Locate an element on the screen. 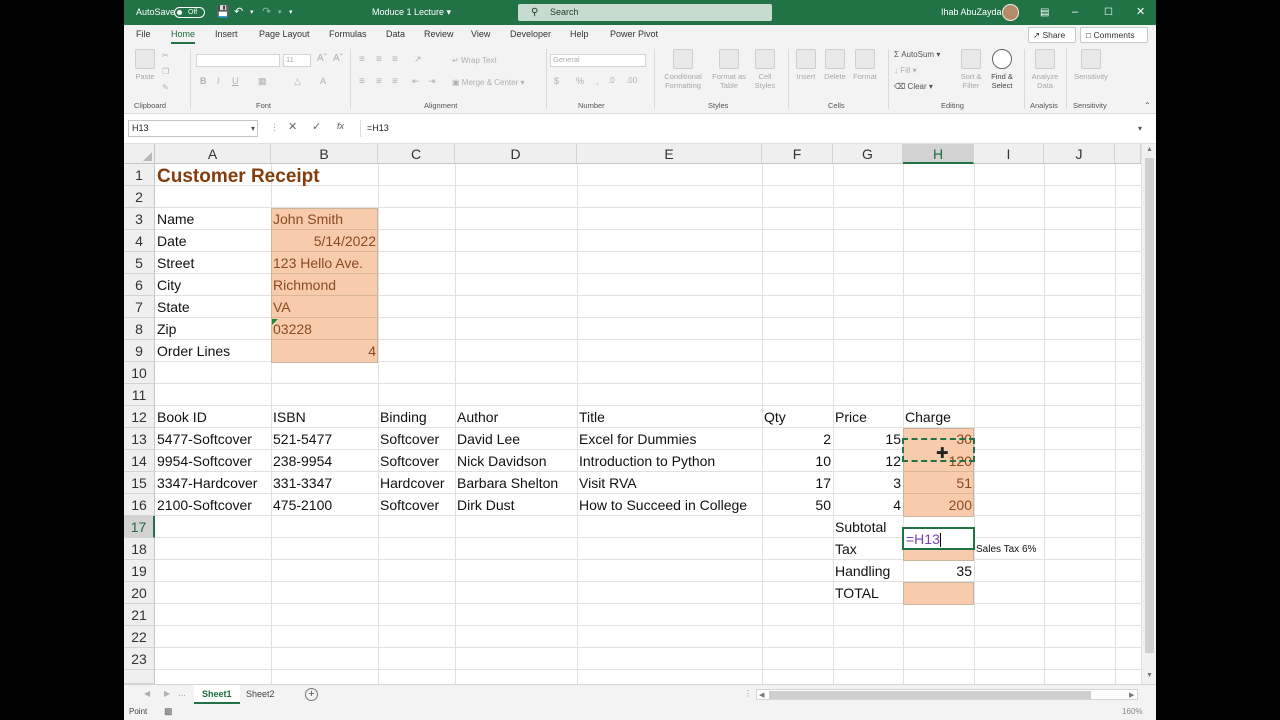 This screenshot has height=720, width=1280. clear-button: ⌫ Clear ▾ is located at coordinates (913, 86).